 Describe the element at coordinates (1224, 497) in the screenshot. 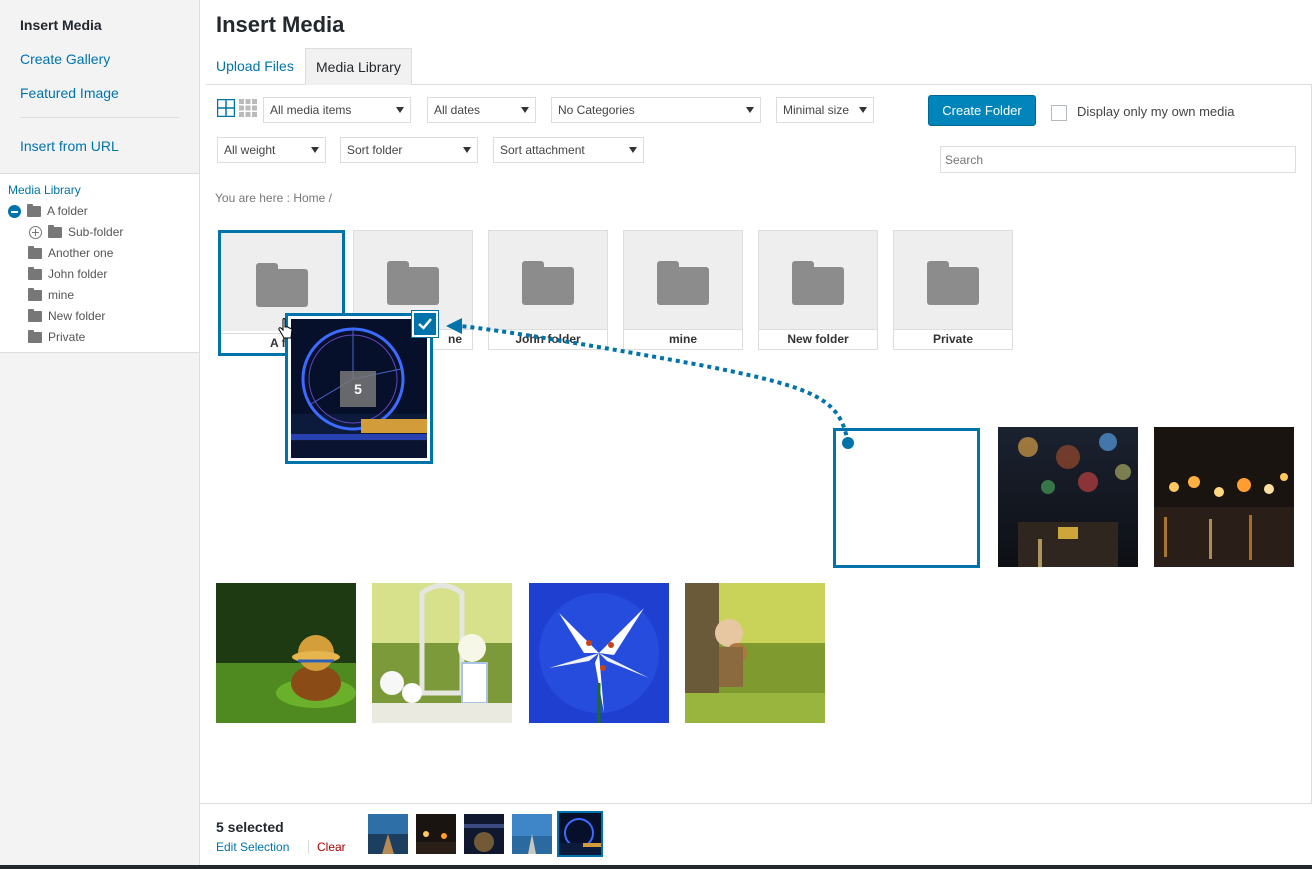

I see `media-thumb-city-waterfront` at that location.